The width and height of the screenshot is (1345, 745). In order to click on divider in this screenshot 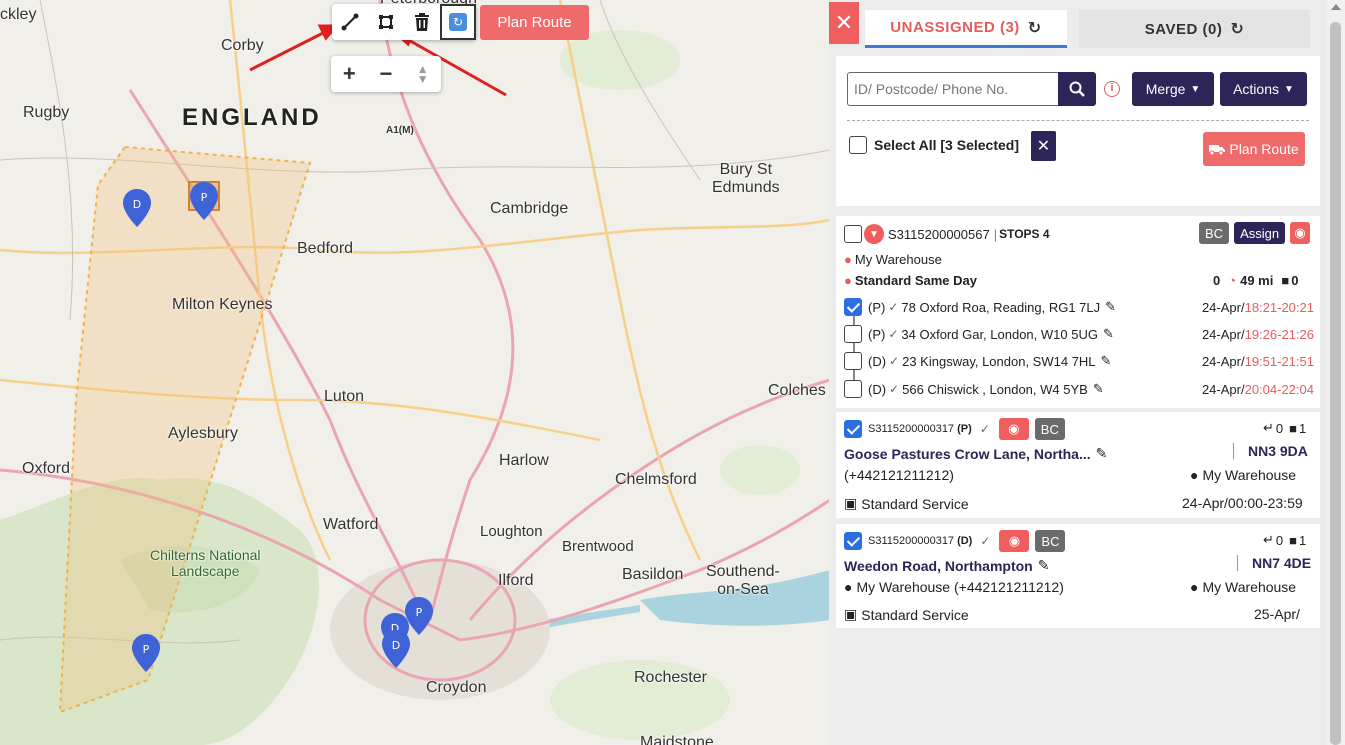, I will do `click(1078, 120)`.